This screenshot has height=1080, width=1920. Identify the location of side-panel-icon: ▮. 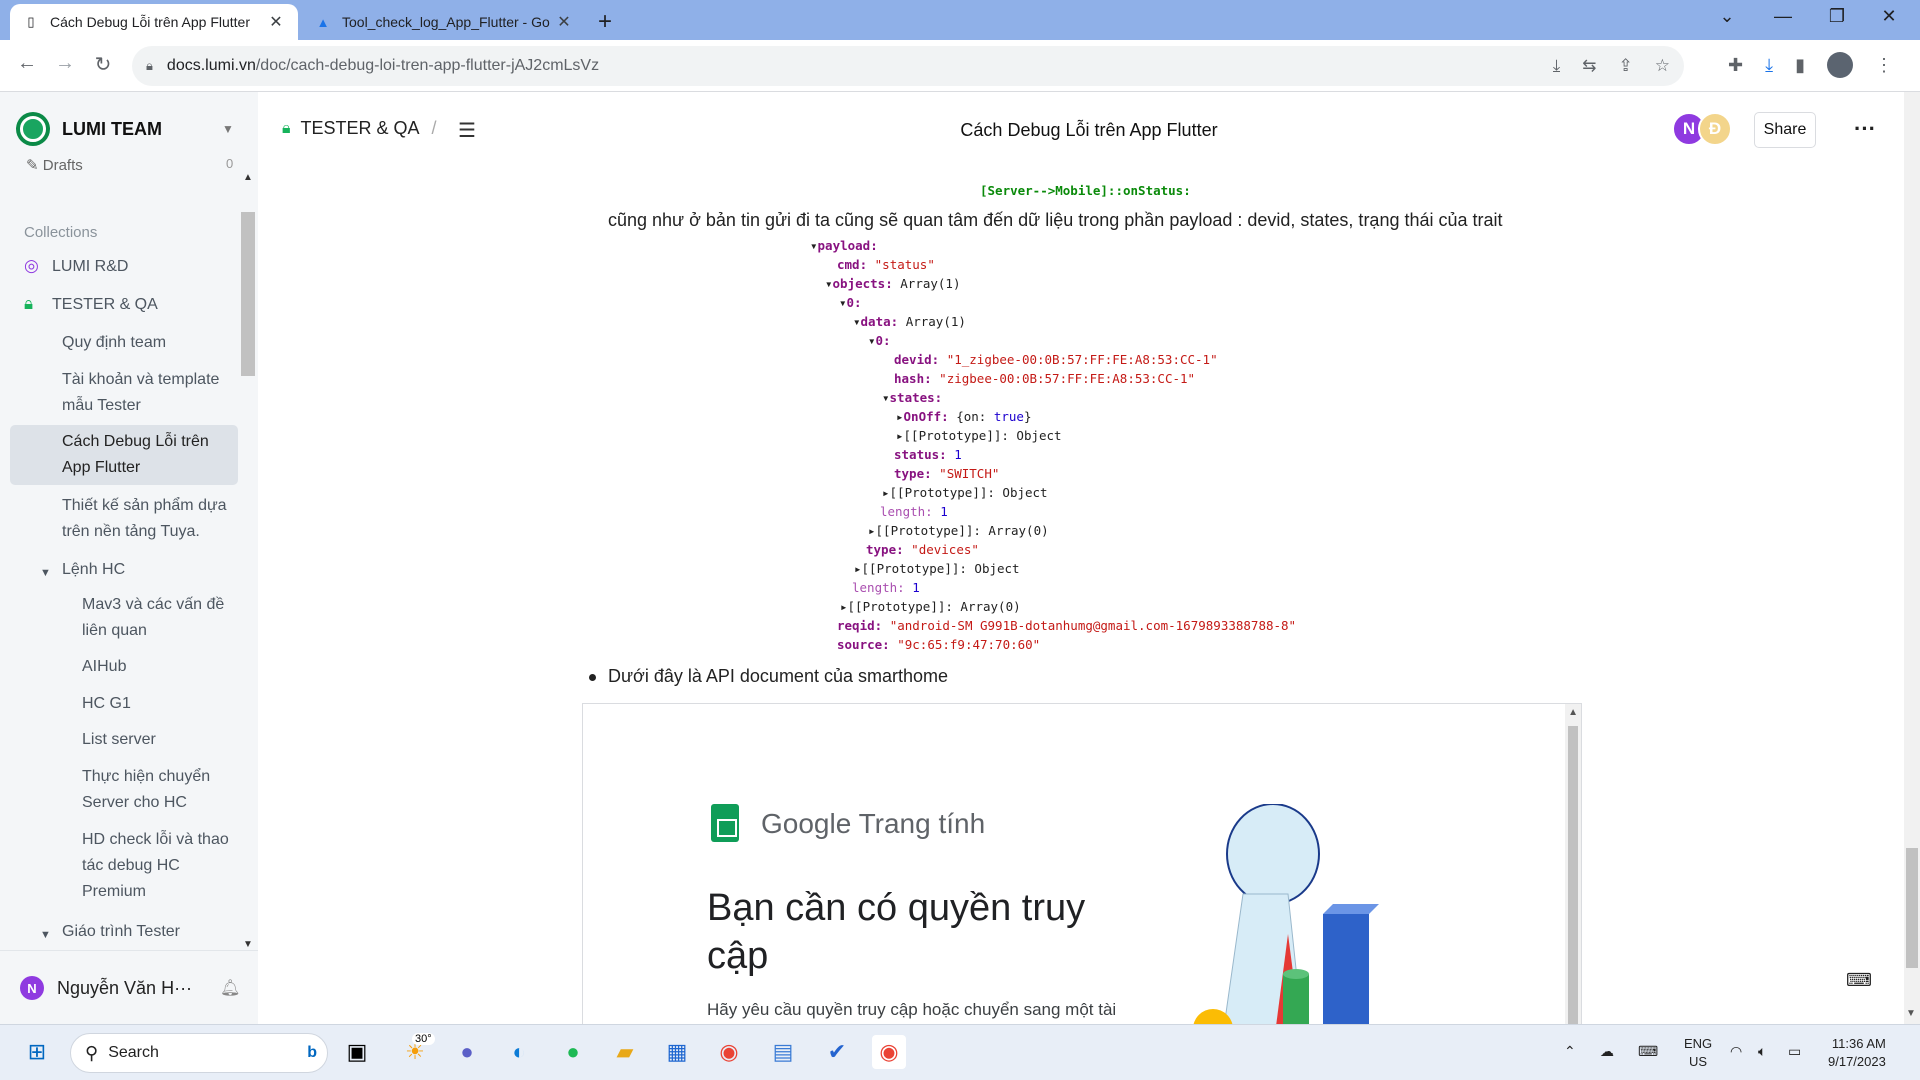
(1800, 65).